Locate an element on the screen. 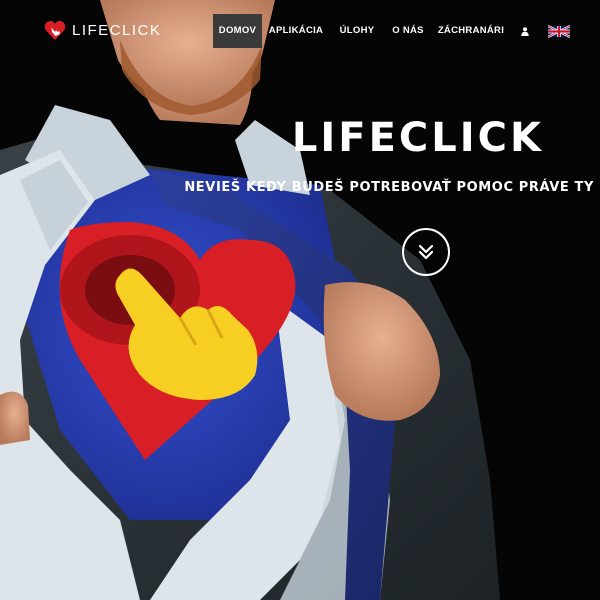 The height and width of the screenshot is (600, 600). nav-item-o-nas: O NÁS is located at coordinates (408, 31).